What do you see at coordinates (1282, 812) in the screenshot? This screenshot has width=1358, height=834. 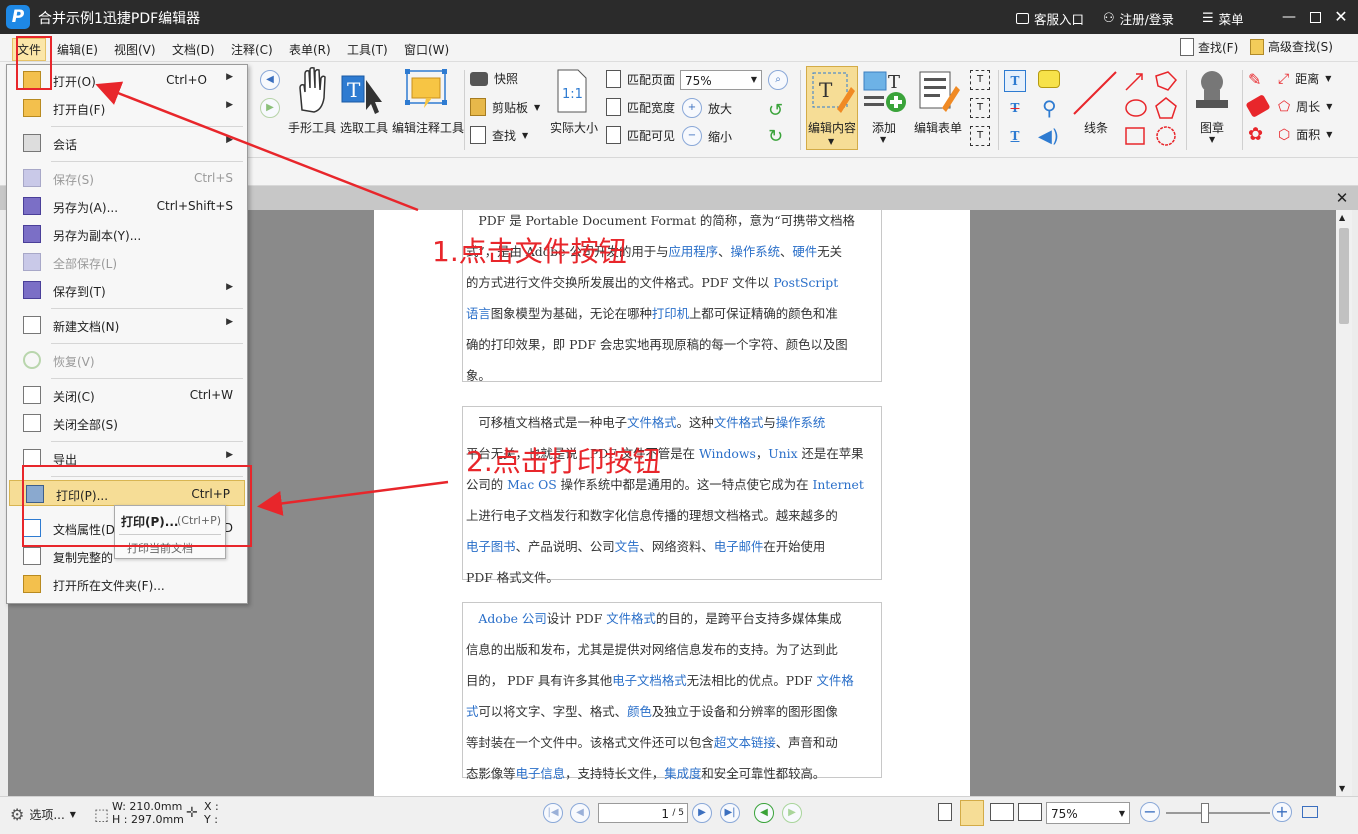 I see `status-zoom-in-icon: +` at bounding box center [1282, 812].